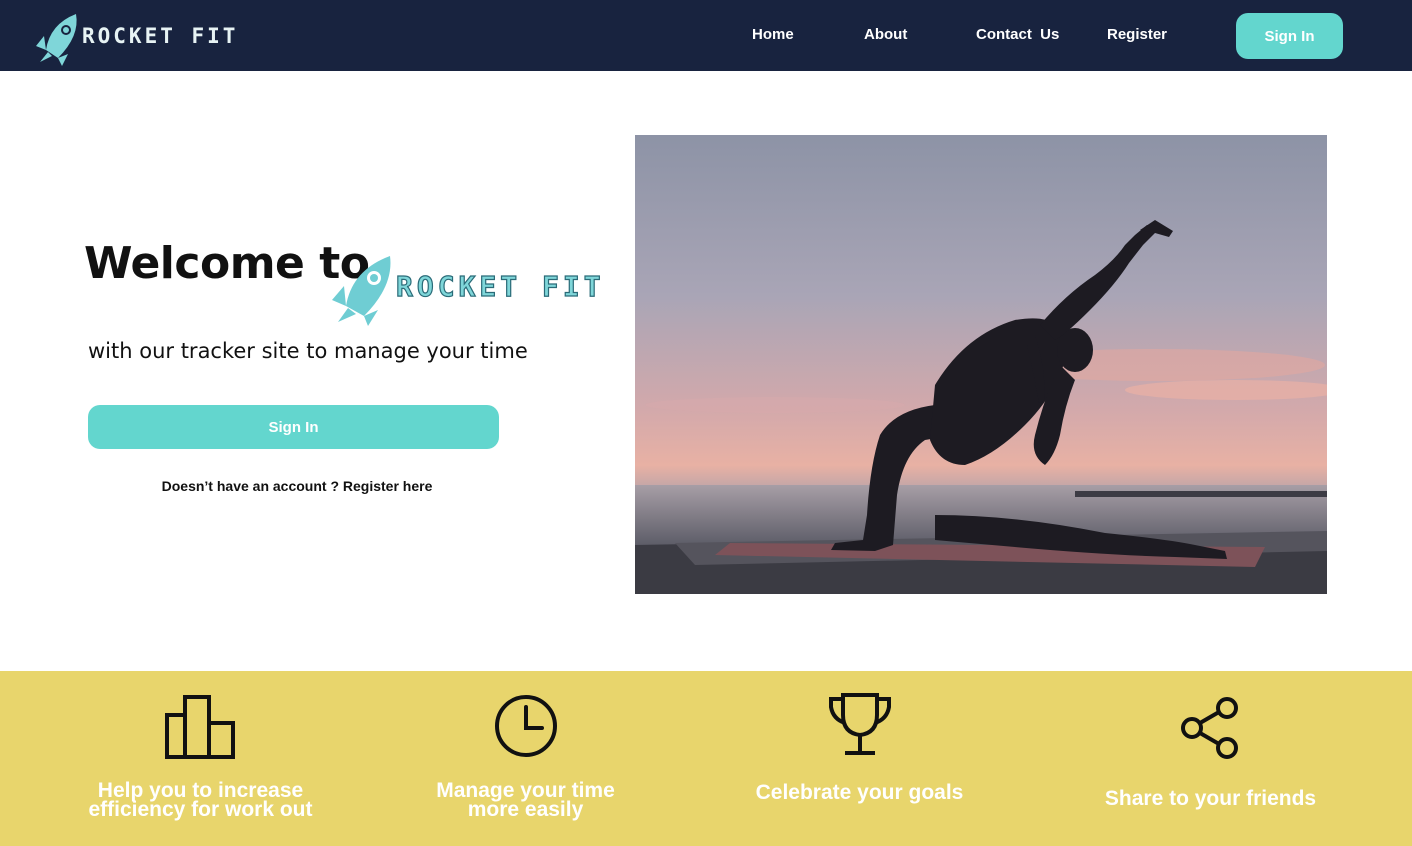 Image resolution: width=1412 pixels, height=846 pixels. Describe the element at coordinates (199, 727) in the screenshot. I see `bar-chart-icon` at that location.